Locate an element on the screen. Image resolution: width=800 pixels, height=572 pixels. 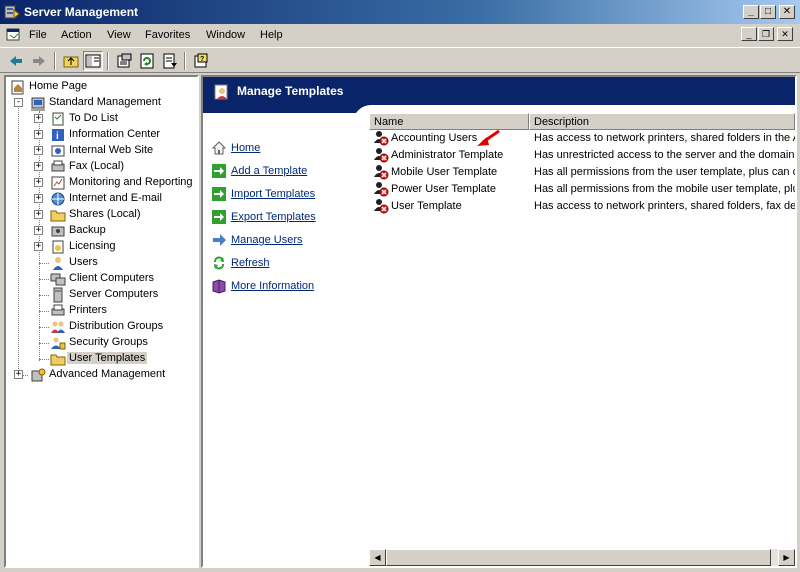
menu-favorites: Favorites is located at coordinates (167, 35).